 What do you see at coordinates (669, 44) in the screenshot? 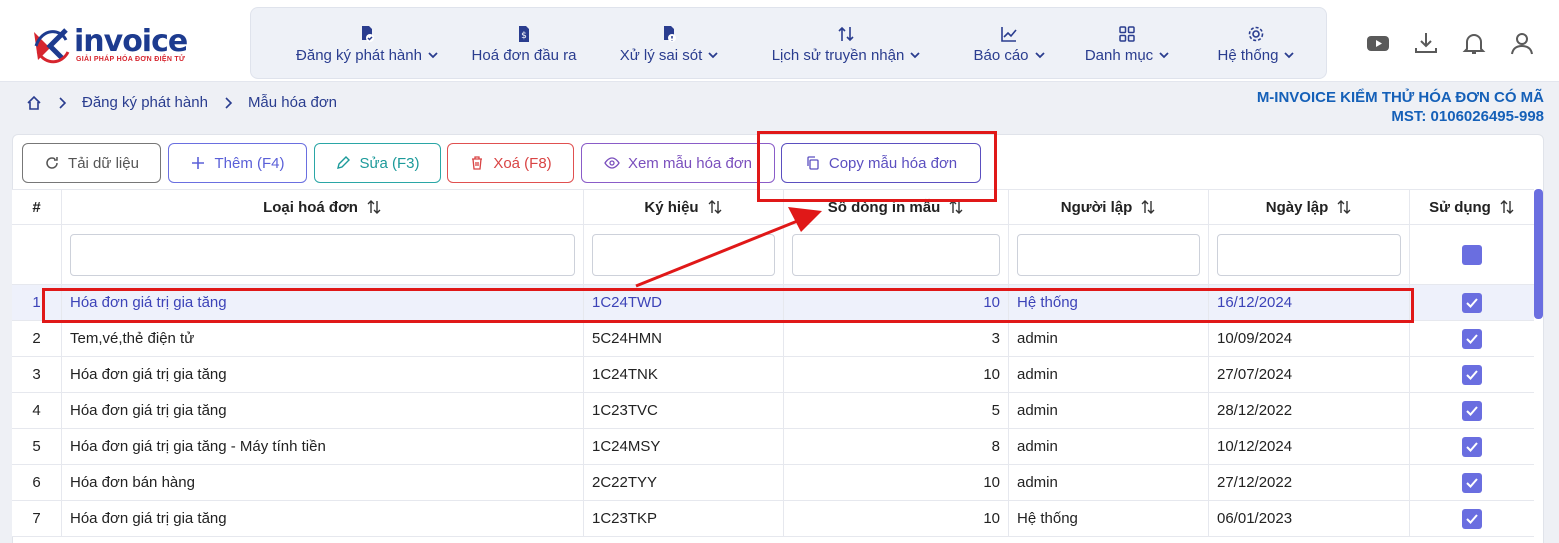
I see `menu-item-xu-ly-sai-sot: Xử lý sai sót` at bounding box center [669, 44].